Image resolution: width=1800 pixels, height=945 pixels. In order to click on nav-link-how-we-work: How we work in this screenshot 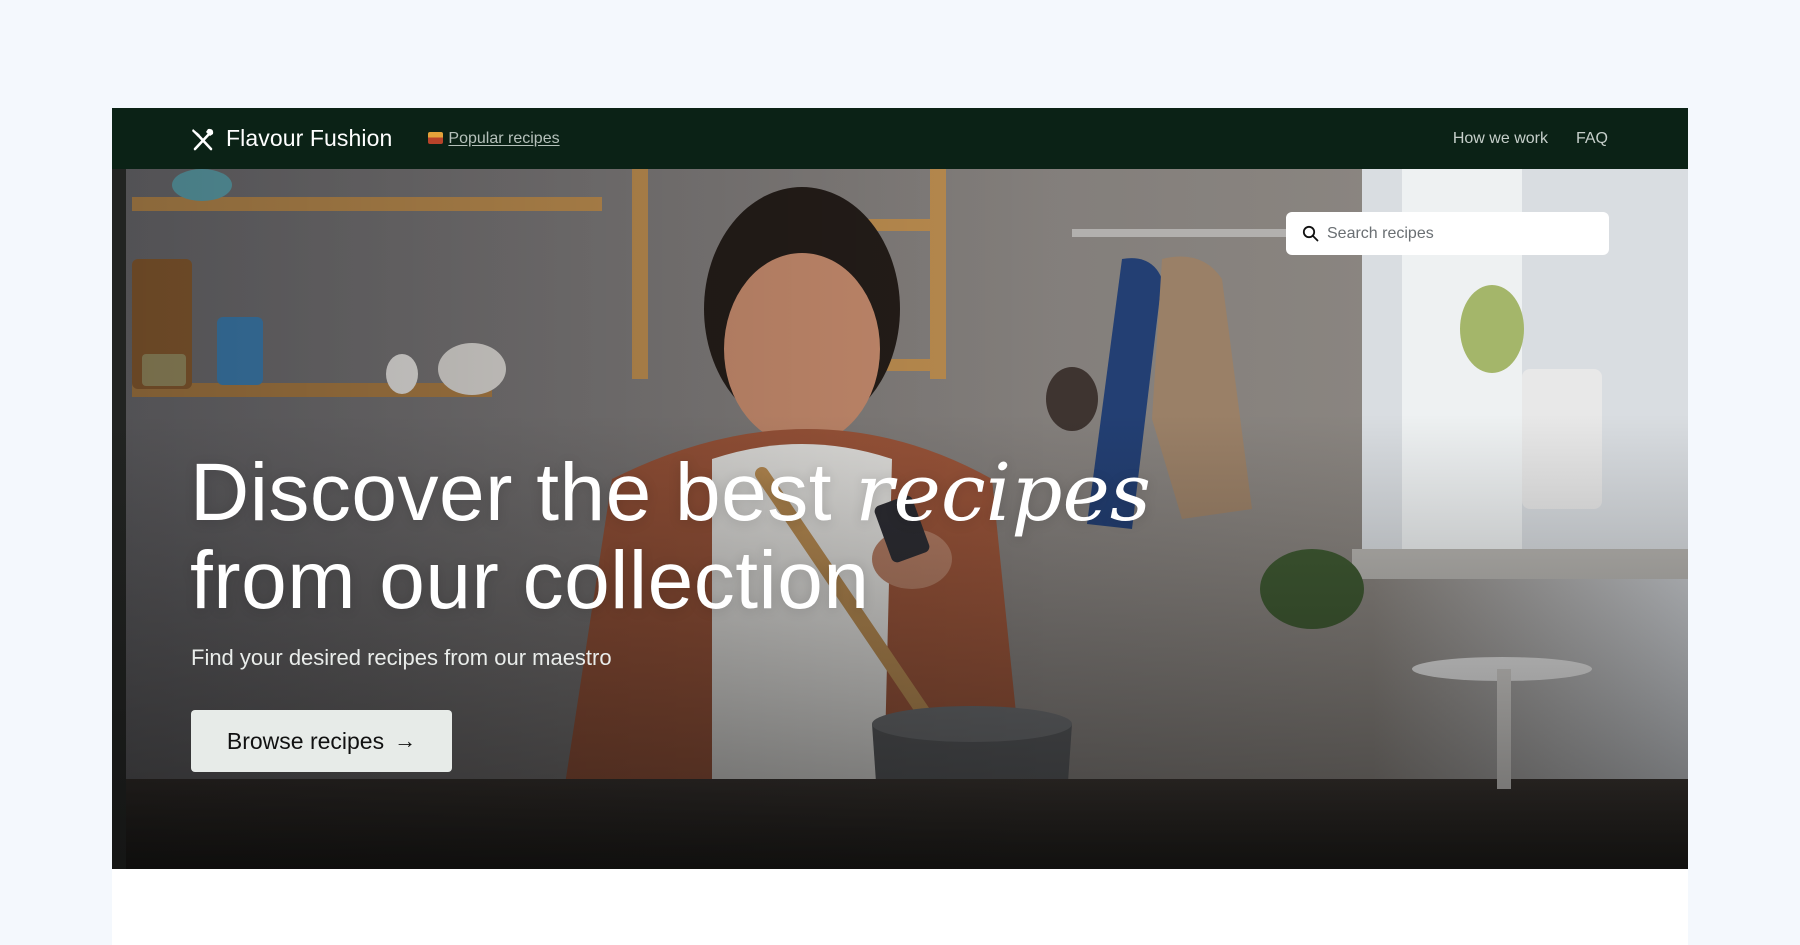, I will do `click(1500, 139)`.